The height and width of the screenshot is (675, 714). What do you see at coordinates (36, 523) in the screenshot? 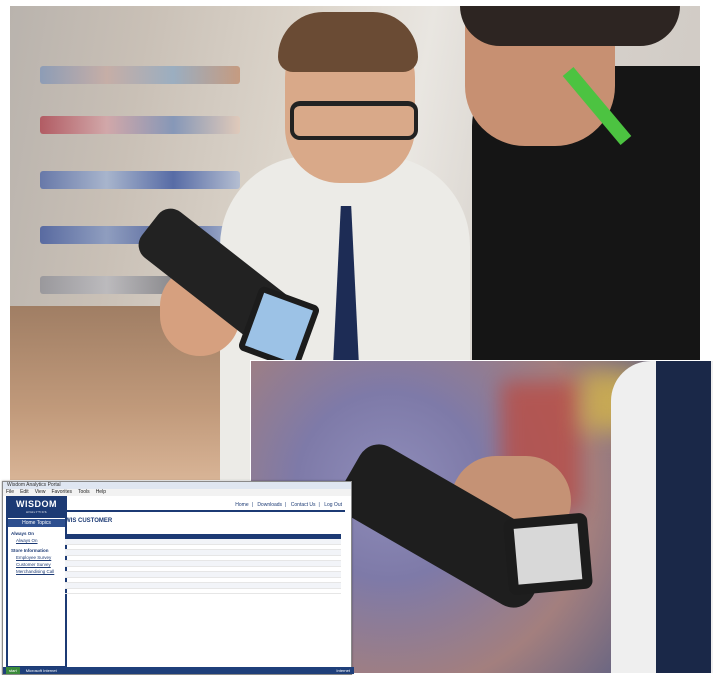
I see `home-topics-header: Home Topics` at bounding box center [36, 523].